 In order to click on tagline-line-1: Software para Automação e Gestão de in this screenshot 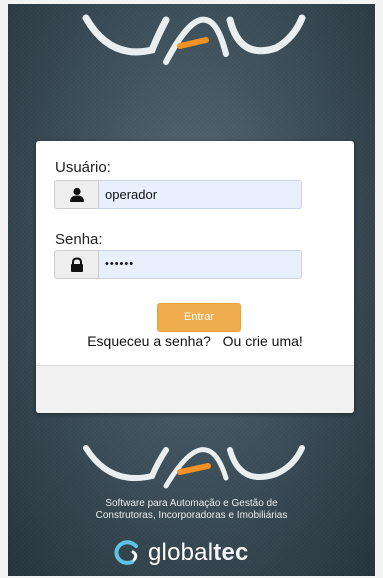, I will do `click(191, 503)`.